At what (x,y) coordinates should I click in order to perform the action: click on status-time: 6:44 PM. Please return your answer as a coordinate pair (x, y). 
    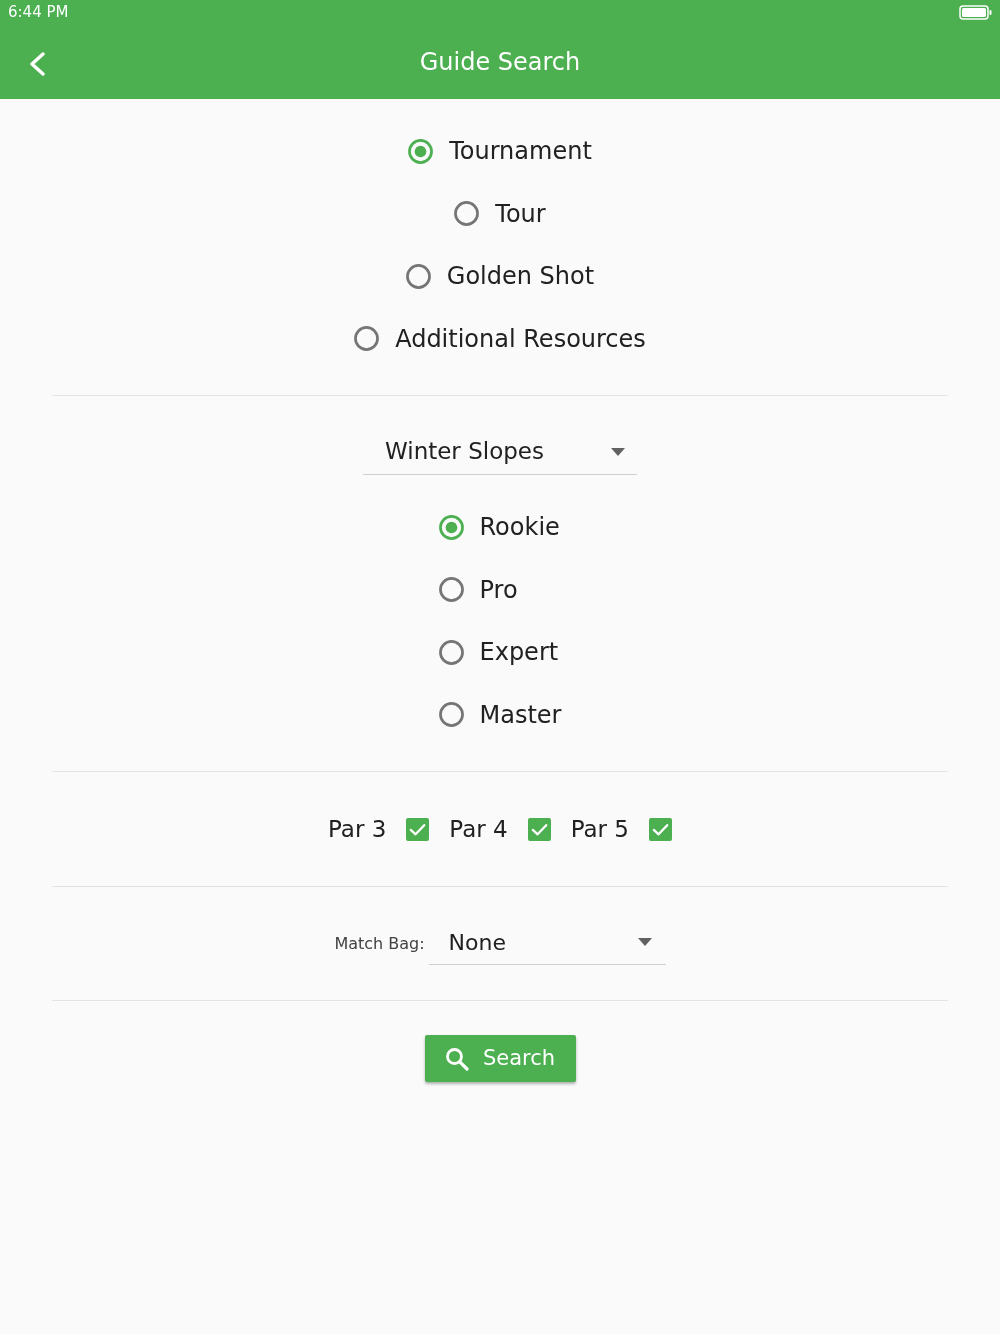
    Looking at the image, I should click on (38, 12).